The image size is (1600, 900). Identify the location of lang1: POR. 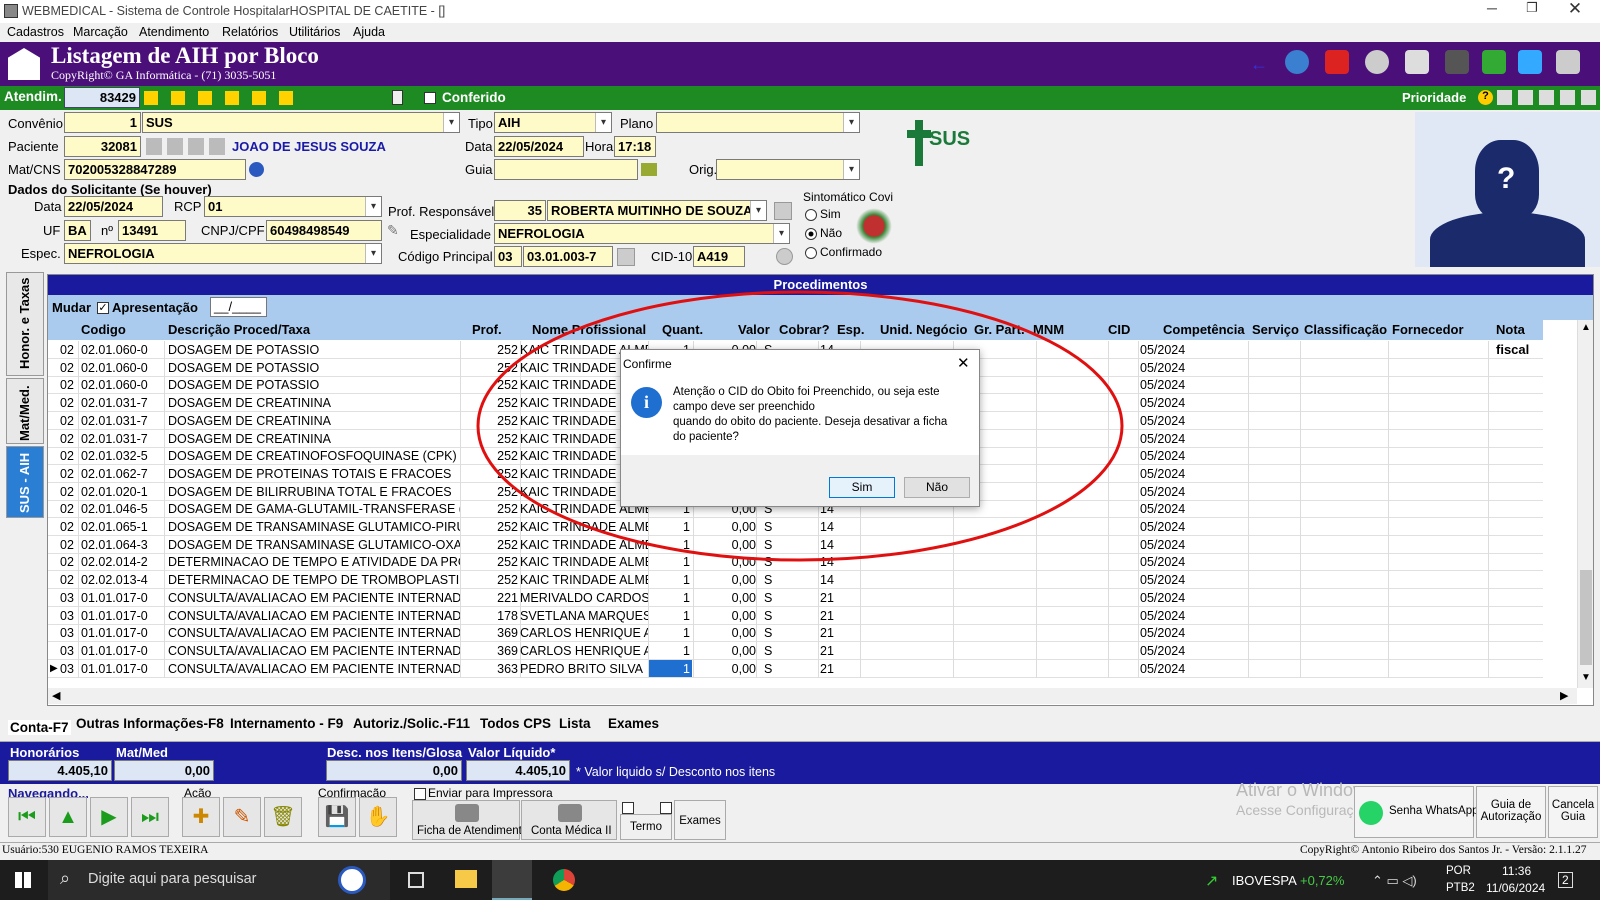
(1458, 871).